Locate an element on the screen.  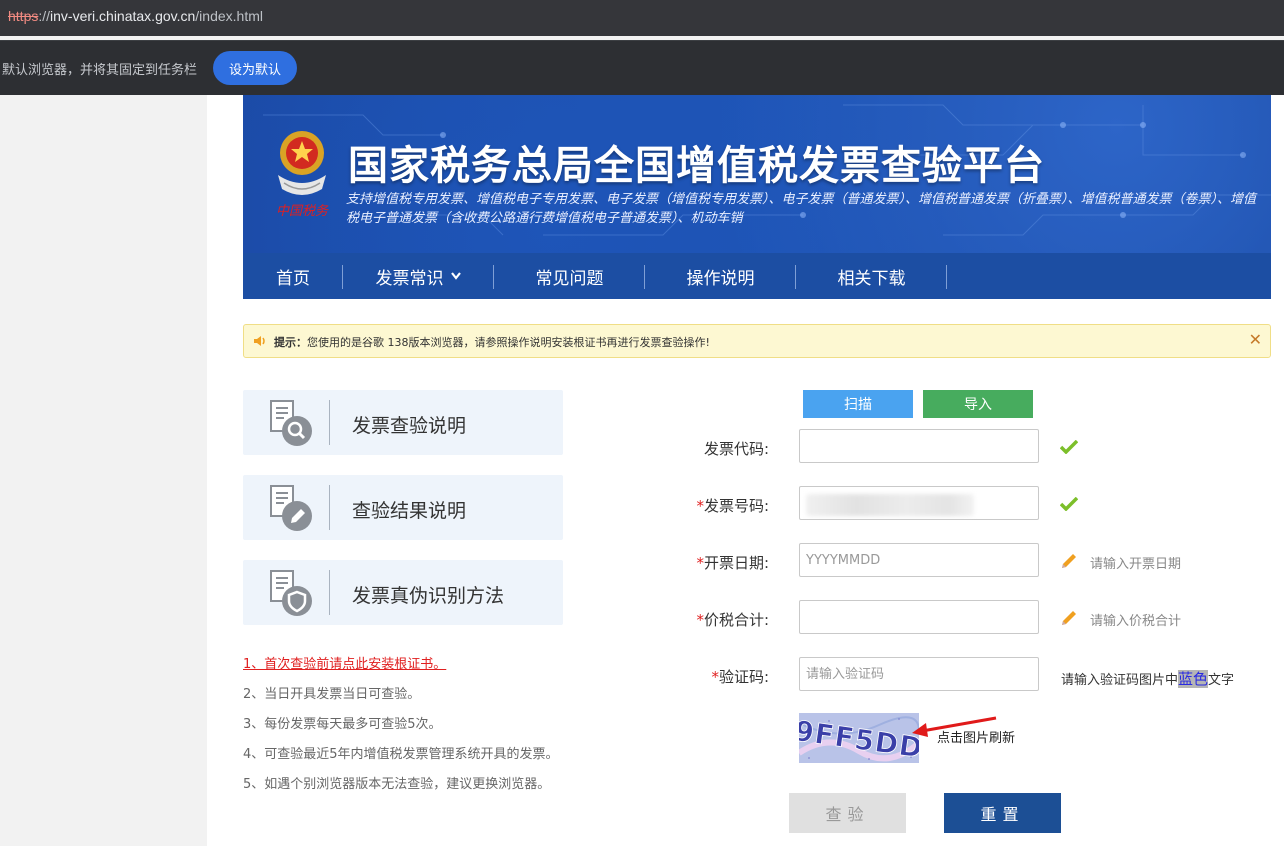
install-cert-link: 1、首次查验前请点此安装根证书。 is located at coordinates (401, 671).